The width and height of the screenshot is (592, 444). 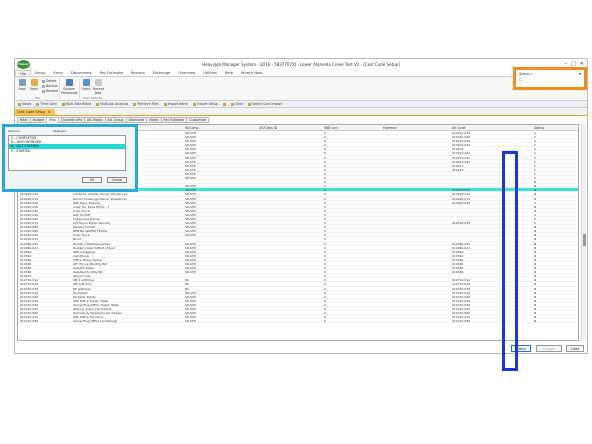 I want to click on menu-reports: Reports, so click(x=138, y=73).